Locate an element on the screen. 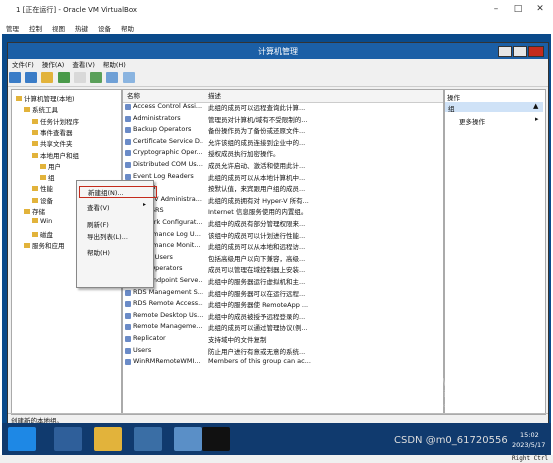 The height and width of the screenshot is (463, 553). cm-menu-item: 查看(V) is located at coordinates (83, 65).